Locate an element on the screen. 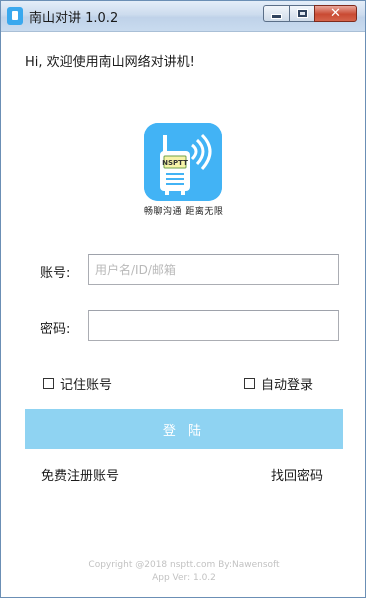 Image resolution: width=366 pixels, height=598 pixels. close-button: ✕ is located at coordinates (335, 13).